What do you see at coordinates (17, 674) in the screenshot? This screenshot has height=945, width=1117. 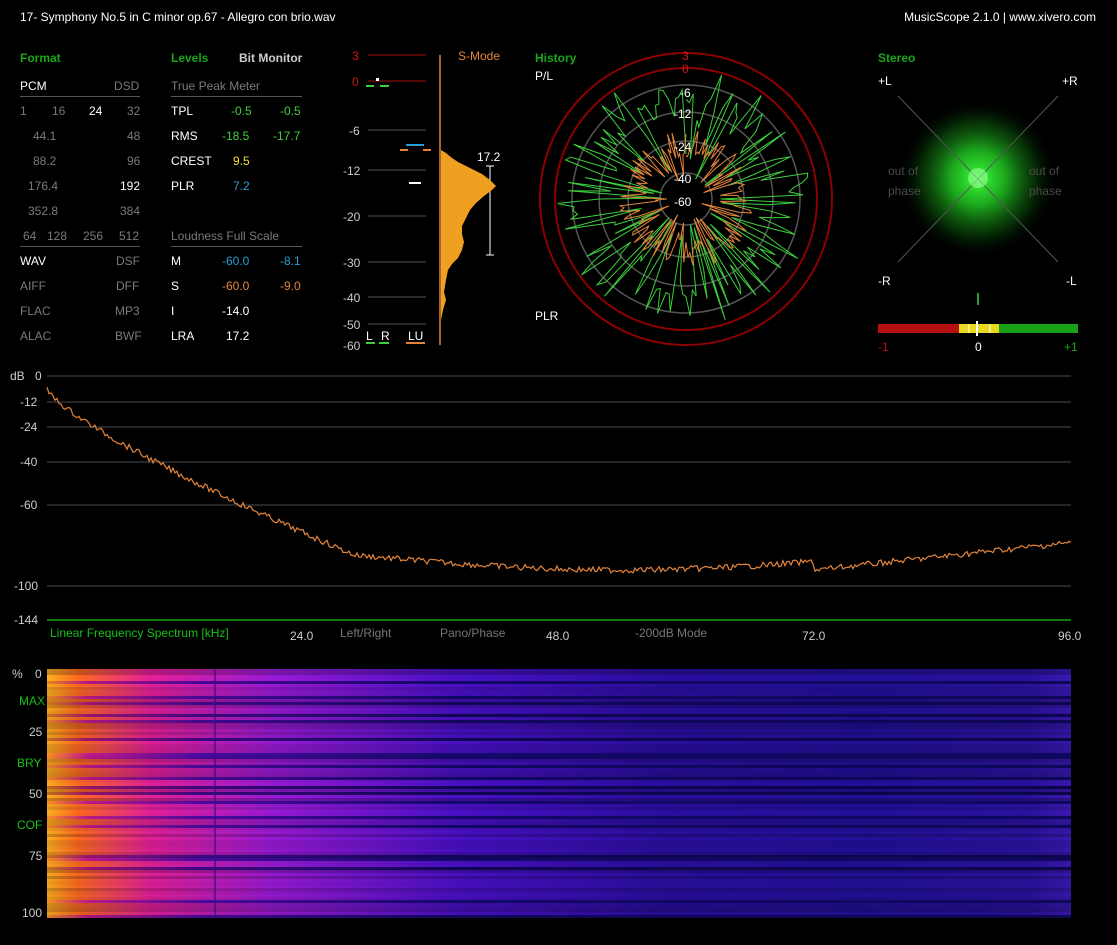 I see `spectrogram-pct-label: %` at bounding box center [17, 674].